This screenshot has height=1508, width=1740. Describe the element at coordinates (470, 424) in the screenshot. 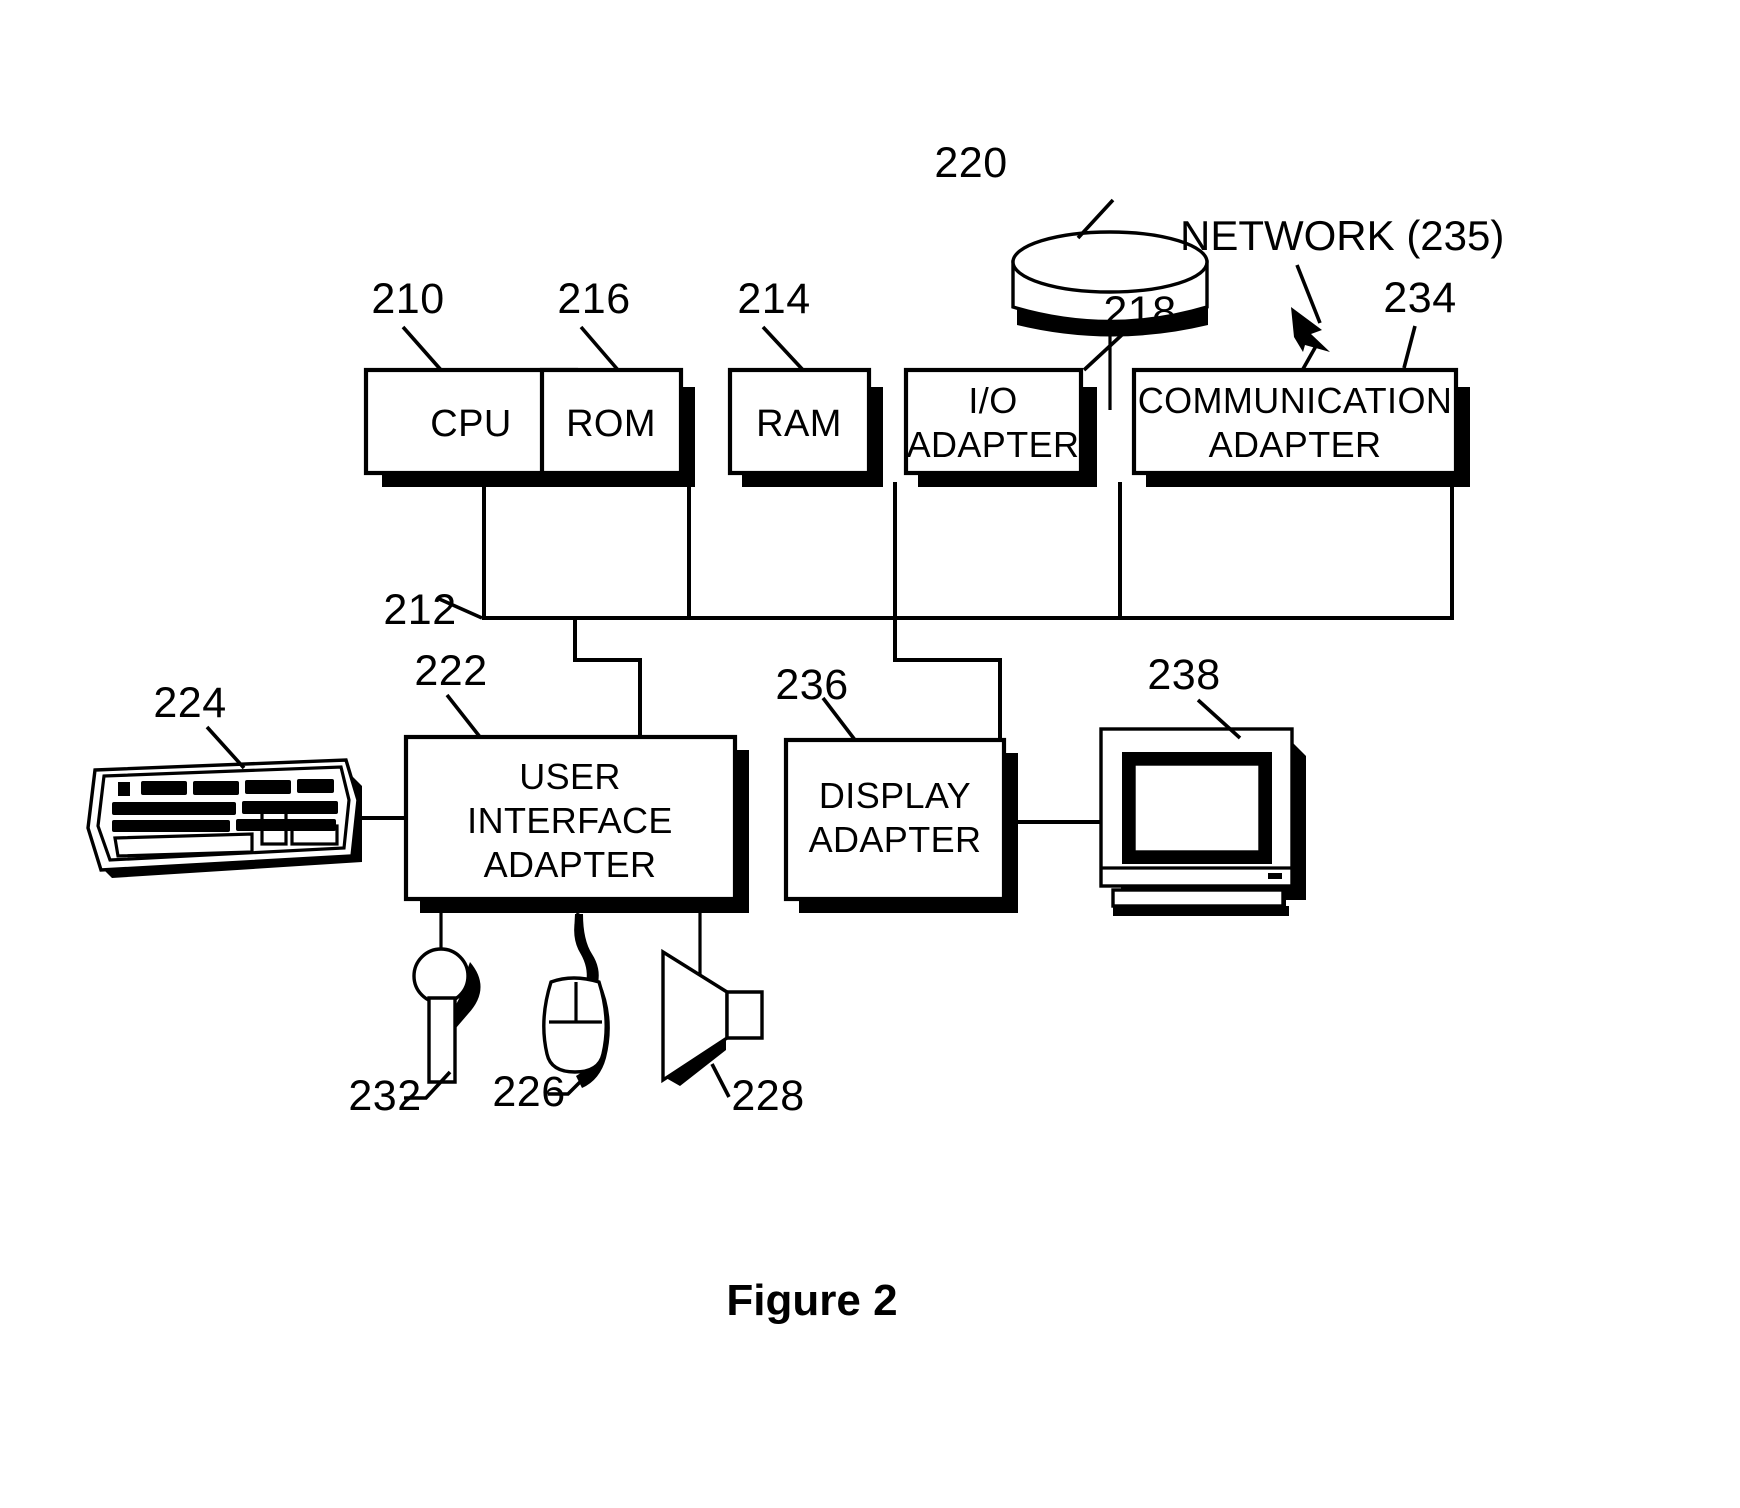

I see `block-cpu-label: CPU` at that location.